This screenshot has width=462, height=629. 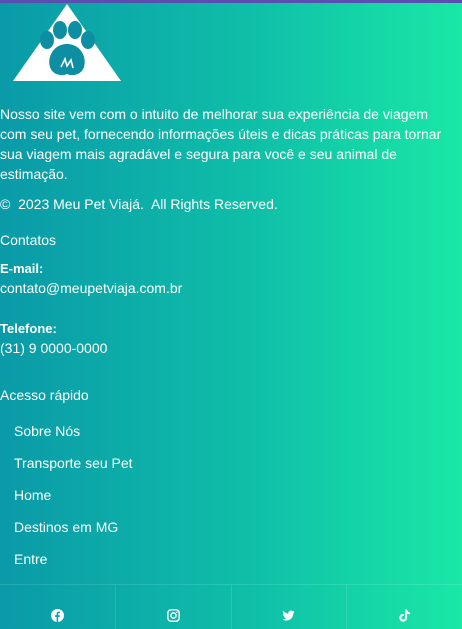 What do you see at coordinates (28, 328) in the screenshot?
I see `phone-label: Telefone:` at bounding box center [28, 328].